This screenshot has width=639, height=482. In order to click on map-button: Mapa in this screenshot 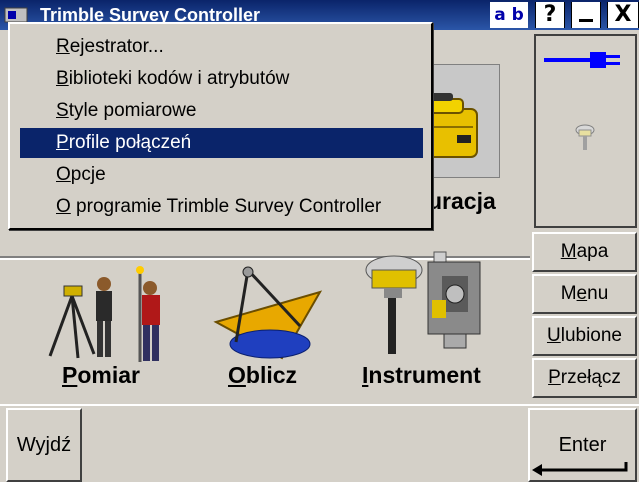, I will do `click(584, 252)`.